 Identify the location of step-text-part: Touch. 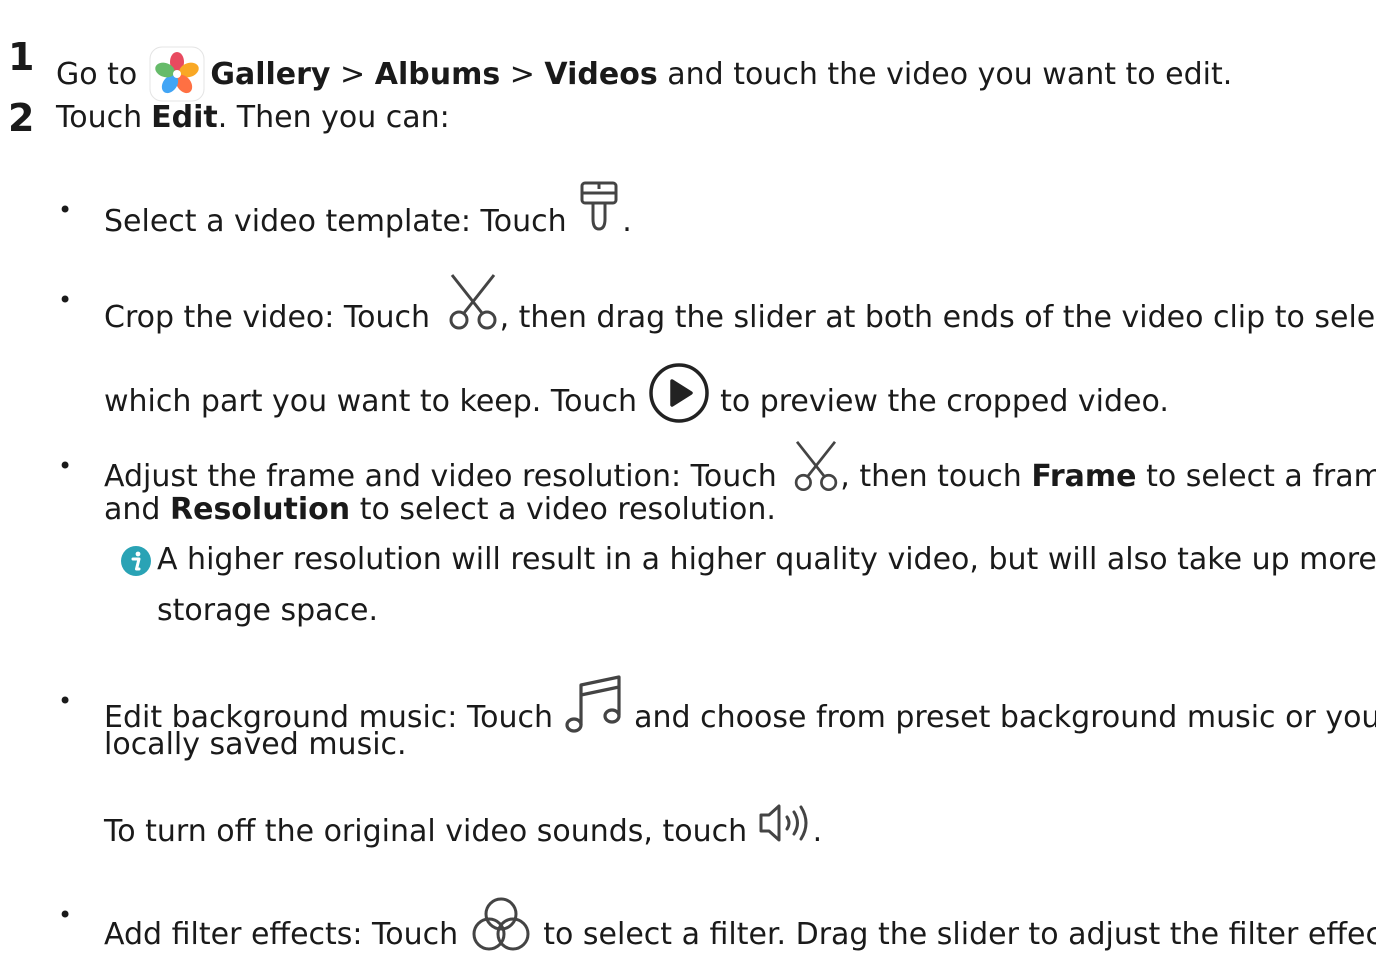
(99, 117).